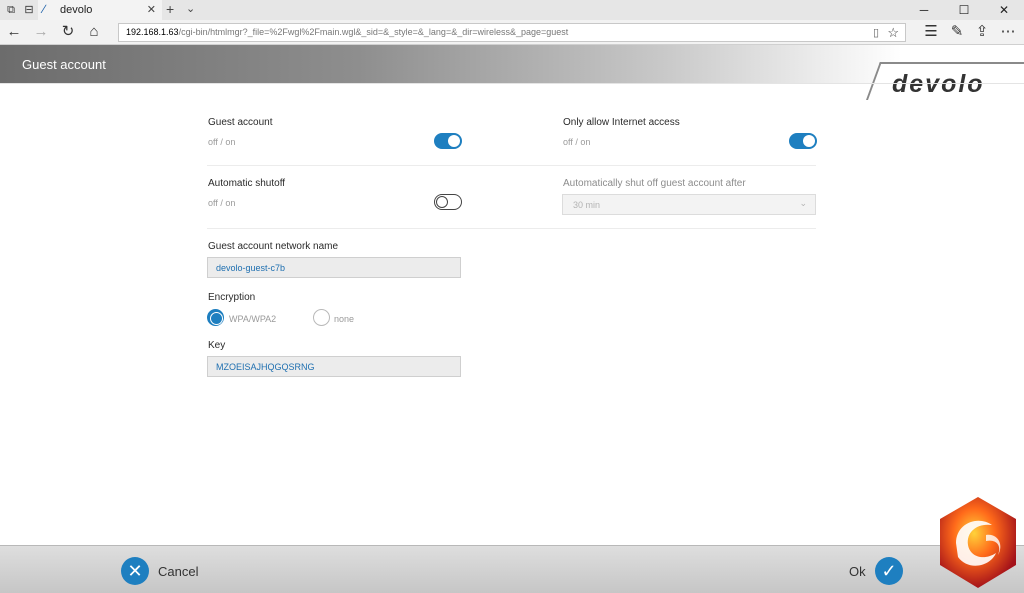 Image resolution: width=1024 pixels, height=593 pixels. Describe the element at coordinates (621, 122) in the screenshot. I see `internet-only-label: Only allow Internet access` at that location.